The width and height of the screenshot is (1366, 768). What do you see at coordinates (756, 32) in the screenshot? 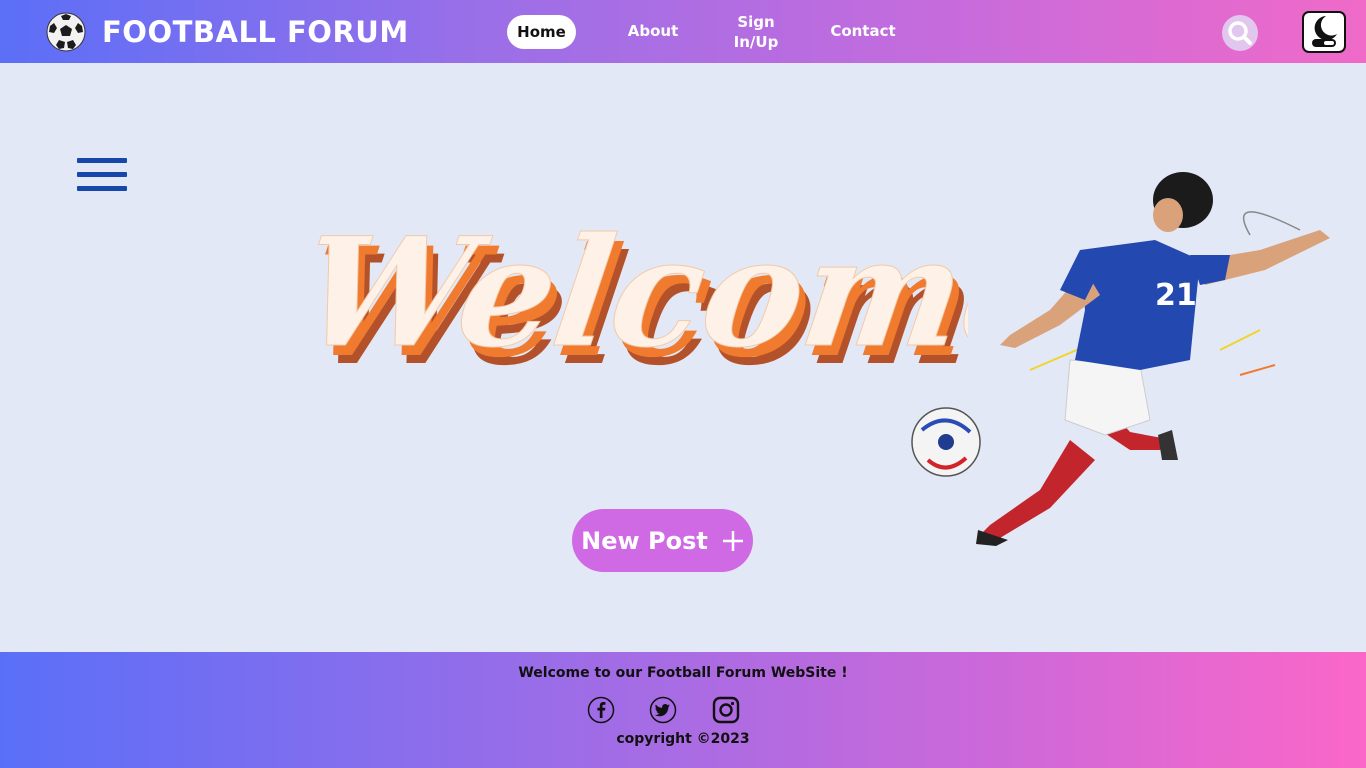
I see `nav-sign-in-up: Sign In/Up` at bounding box center [756, 32].